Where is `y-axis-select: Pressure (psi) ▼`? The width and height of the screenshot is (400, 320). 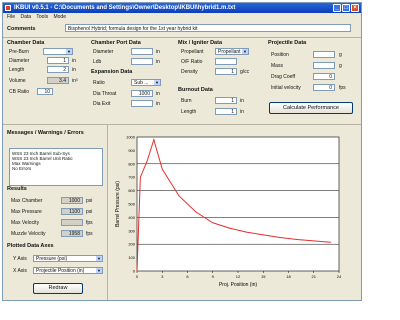
y-axis-select: Pressure (psi) ▼ is located at coordinates (68, 258).